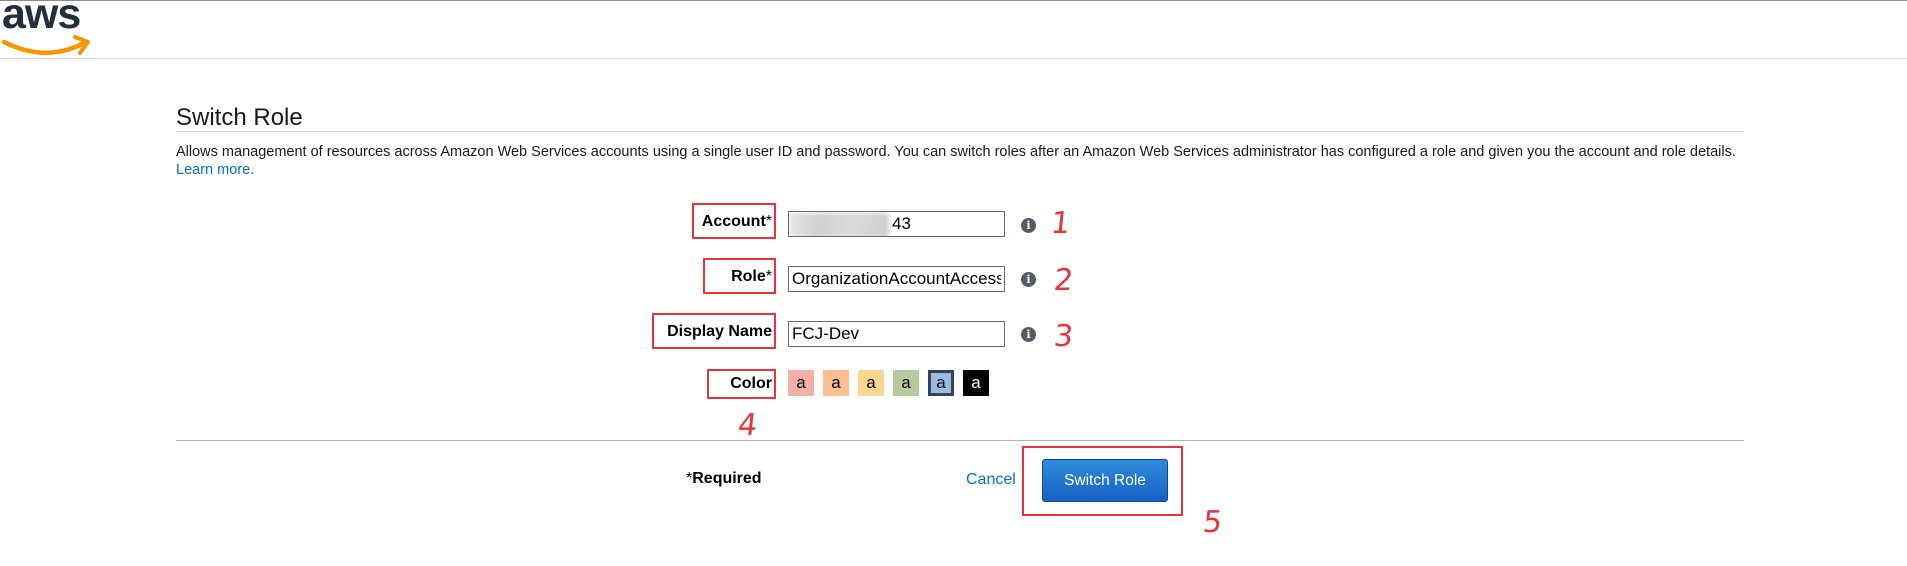  I want to click on annotation-number-2: 2, so click(1063, 280).